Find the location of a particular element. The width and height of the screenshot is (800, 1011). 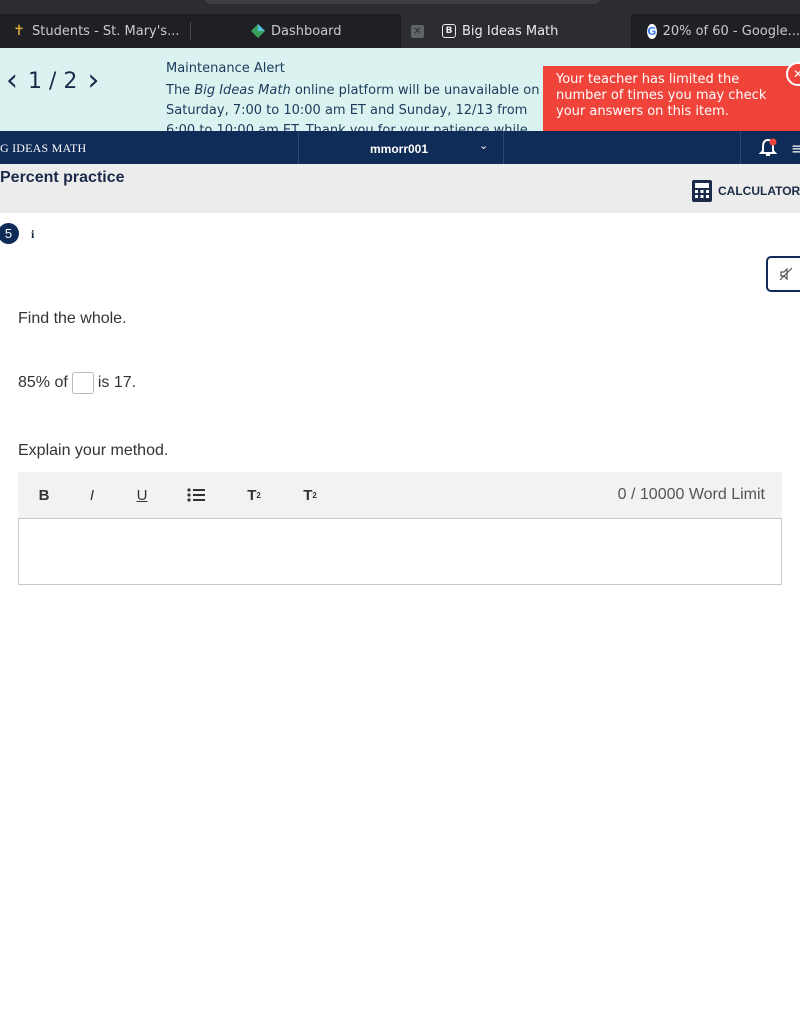

calculator-icon is located at coordinates (702, 191).